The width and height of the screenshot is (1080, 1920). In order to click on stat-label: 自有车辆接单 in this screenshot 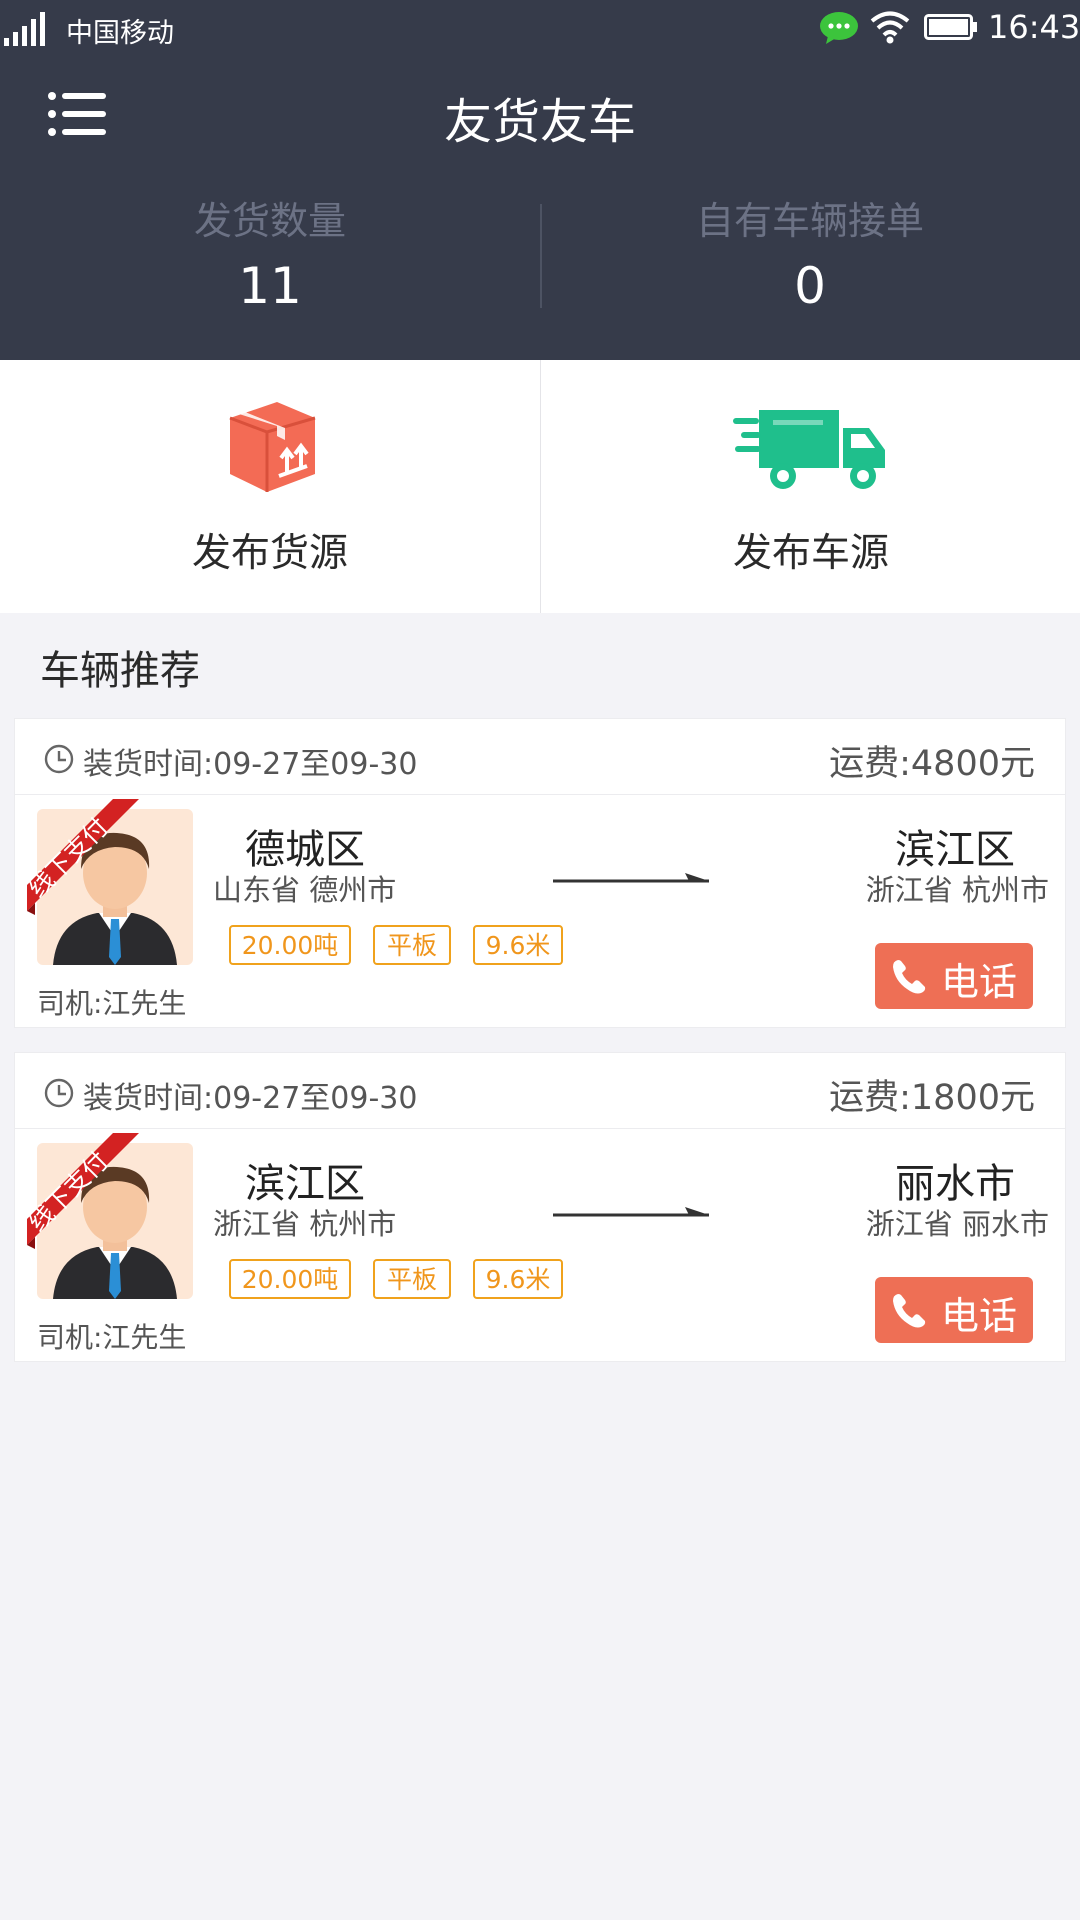, I will do `click(809, 221)`.